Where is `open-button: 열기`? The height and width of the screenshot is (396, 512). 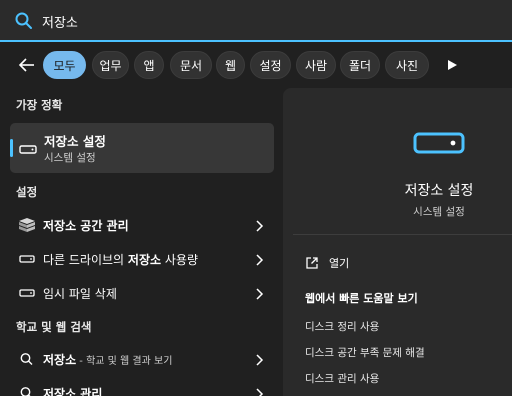 open-button: 열기 is located at coordinates (402, 262).